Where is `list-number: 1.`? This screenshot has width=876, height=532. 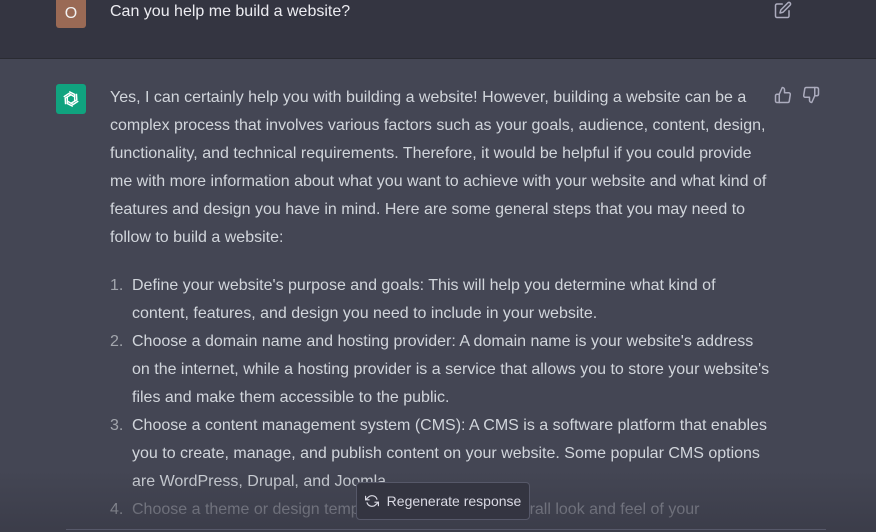
list-number: 1. is located at coordinates (117, 285).